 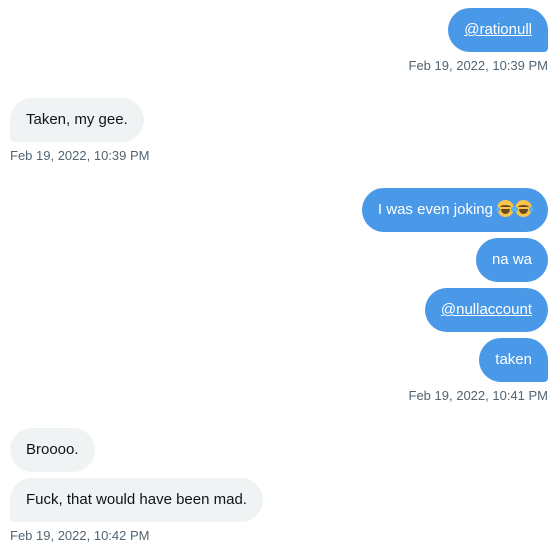 I want to click on sent-message-bubble: @rationull, so click(x=498, y=30).